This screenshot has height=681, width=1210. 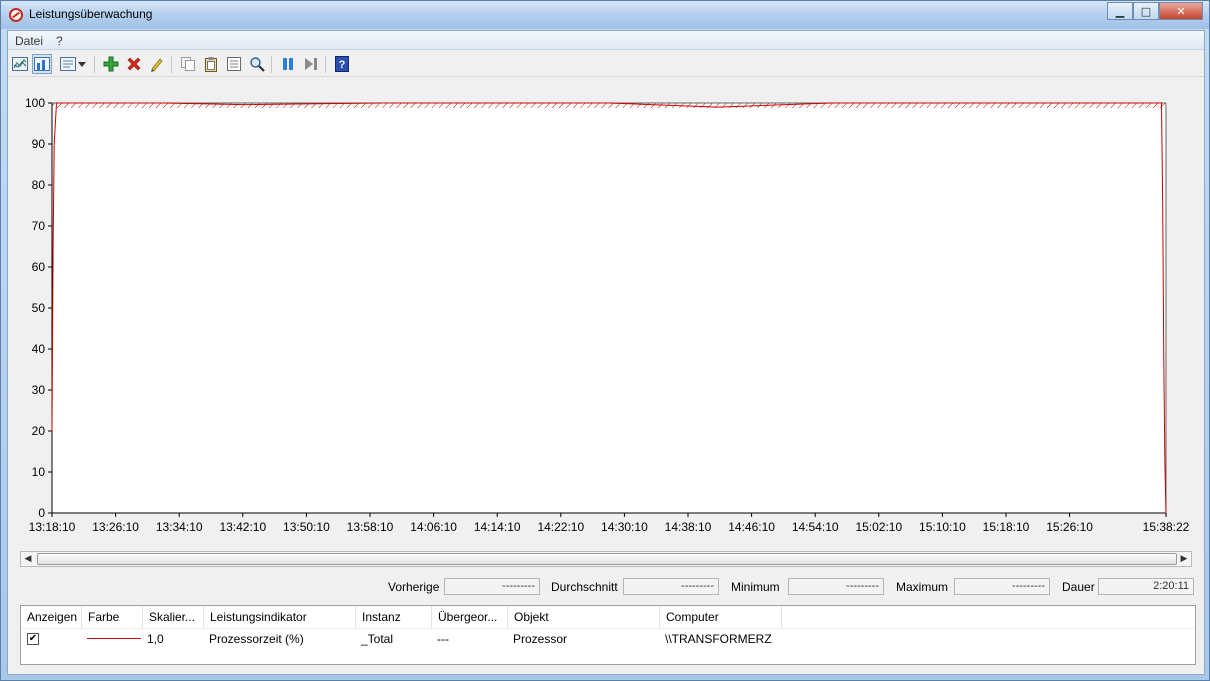 I want to click on x-tick-label: 15:10:10, so click(x=942, y=527).